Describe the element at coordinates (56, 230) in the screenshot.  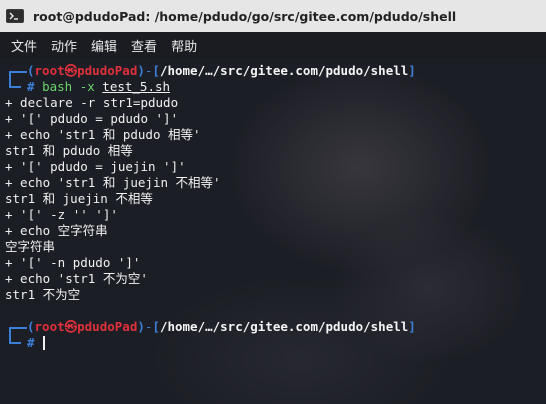
I see `output-line: + echo 空字符串` at that location.